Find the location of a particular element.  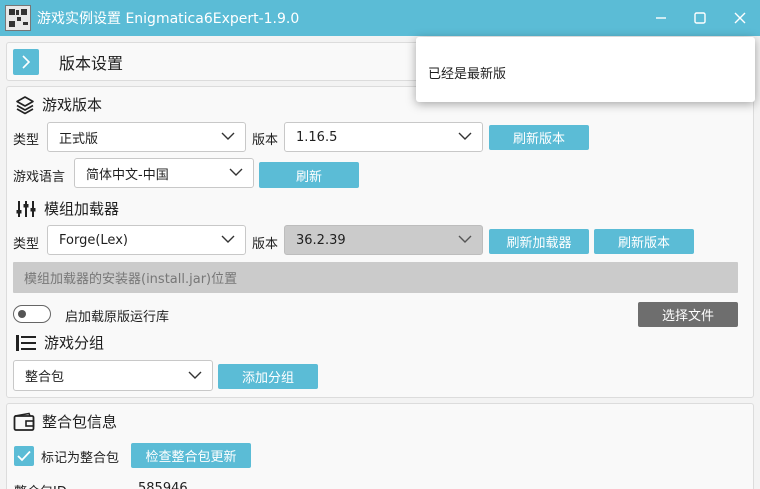

title-bar: 游戏实例设置 Enigmatica6Expert-1.9.0 is located at coordinates (380, 18).